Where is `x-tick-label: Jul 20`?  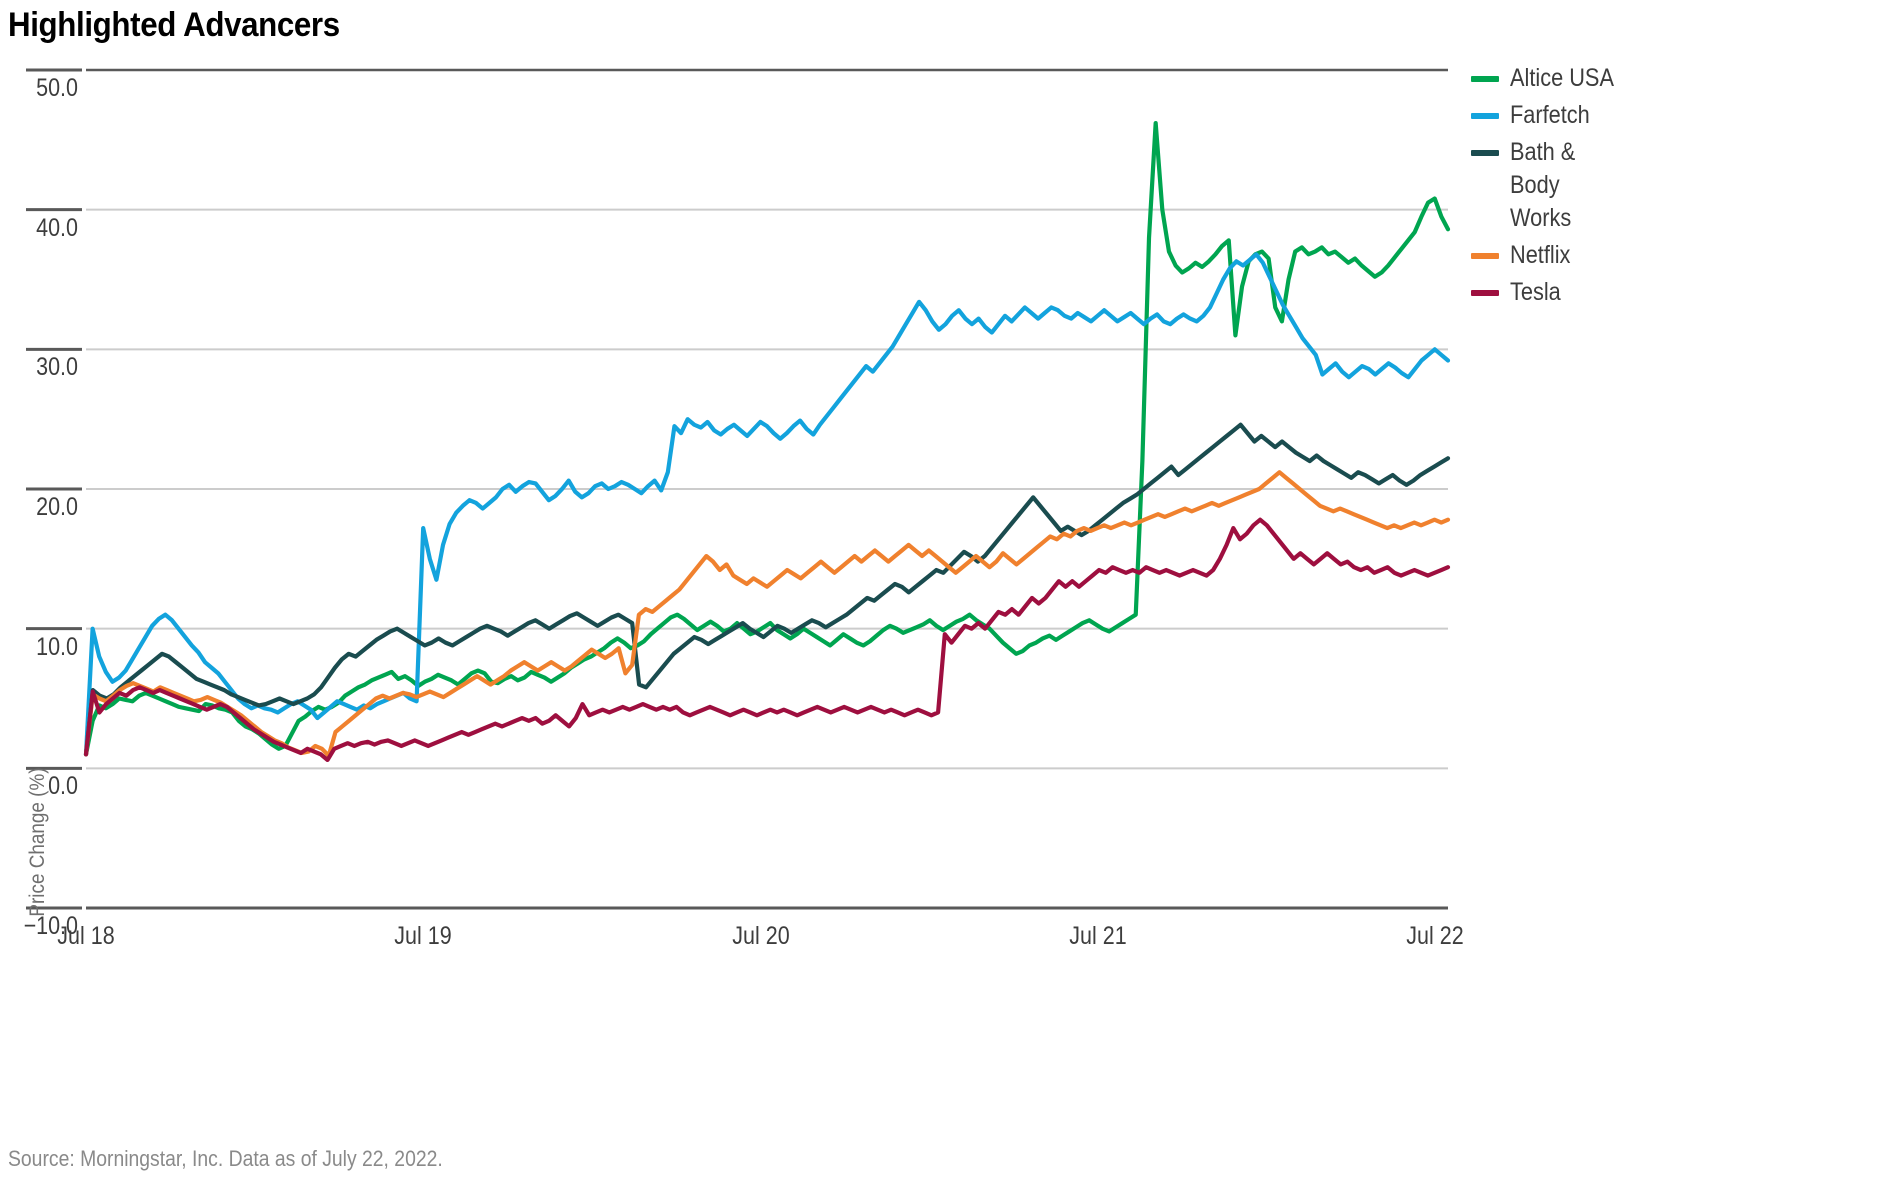 x-tick-label: Jul 20 is located at coordinates (760, 936).